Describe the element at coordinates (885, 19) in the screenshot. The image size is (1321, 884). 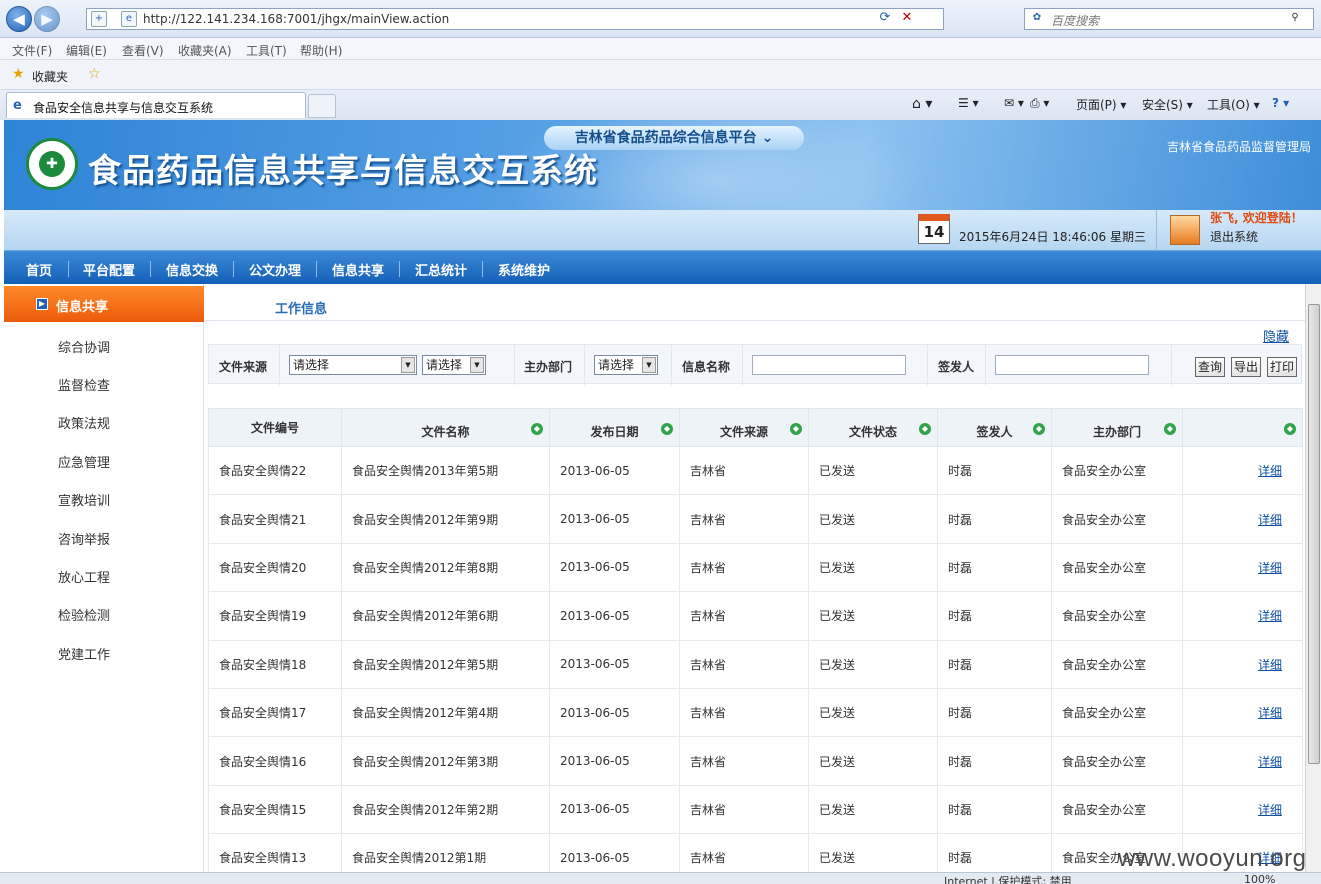
I see `refresh-icon: ⟳` at that location.